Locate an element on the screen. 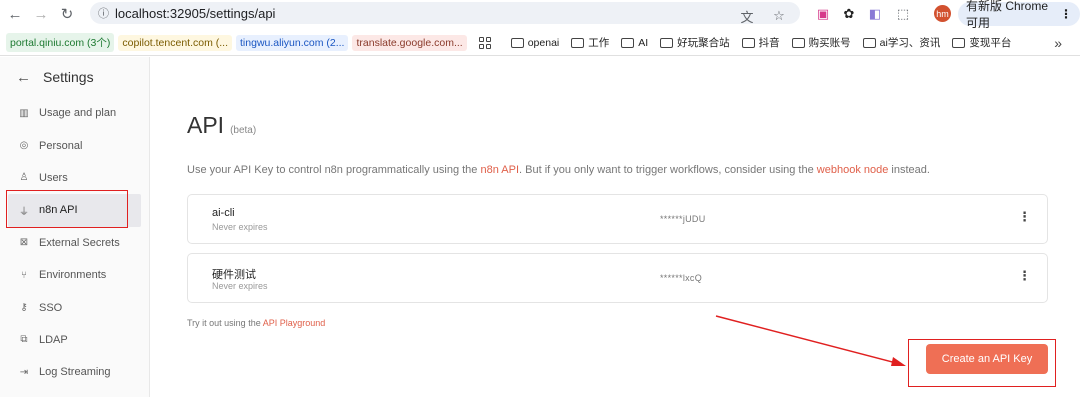 Image resolution: width=1080 pixels, height=397 pixels. url-text: localhost:32905/settings/api is located at coordinates (195, 13).